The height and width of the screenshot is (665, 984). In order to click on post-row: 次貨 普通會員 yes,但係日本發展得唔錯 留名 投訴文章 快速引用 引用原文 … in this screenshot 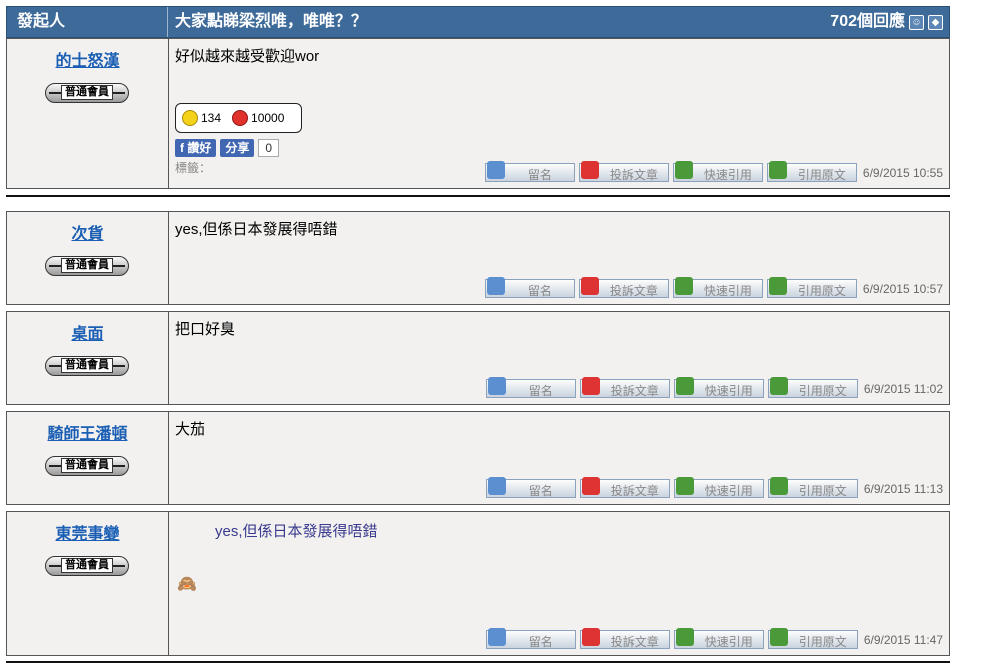, I will do `click(478, 258)`.